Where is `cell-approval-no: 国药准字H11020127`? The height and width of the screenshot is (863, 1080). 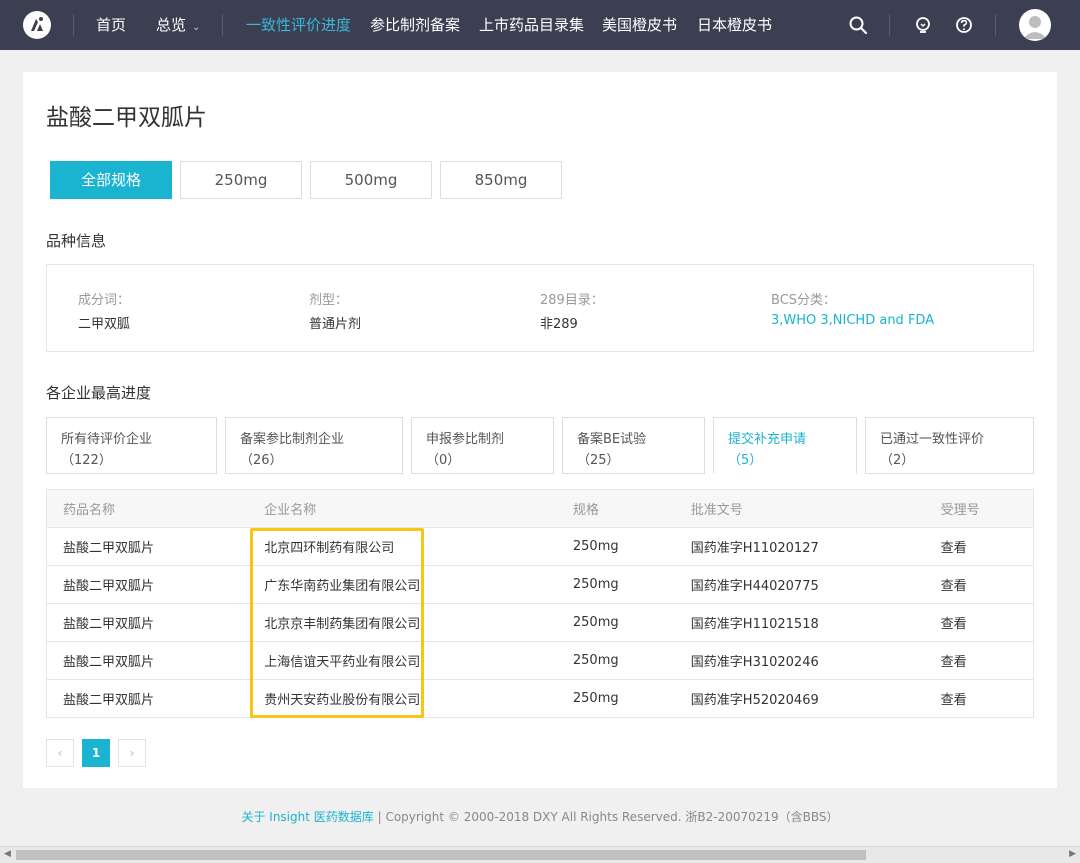
cell-approval-no: 国药准字H11020127 is located at coordinates (799, 546).